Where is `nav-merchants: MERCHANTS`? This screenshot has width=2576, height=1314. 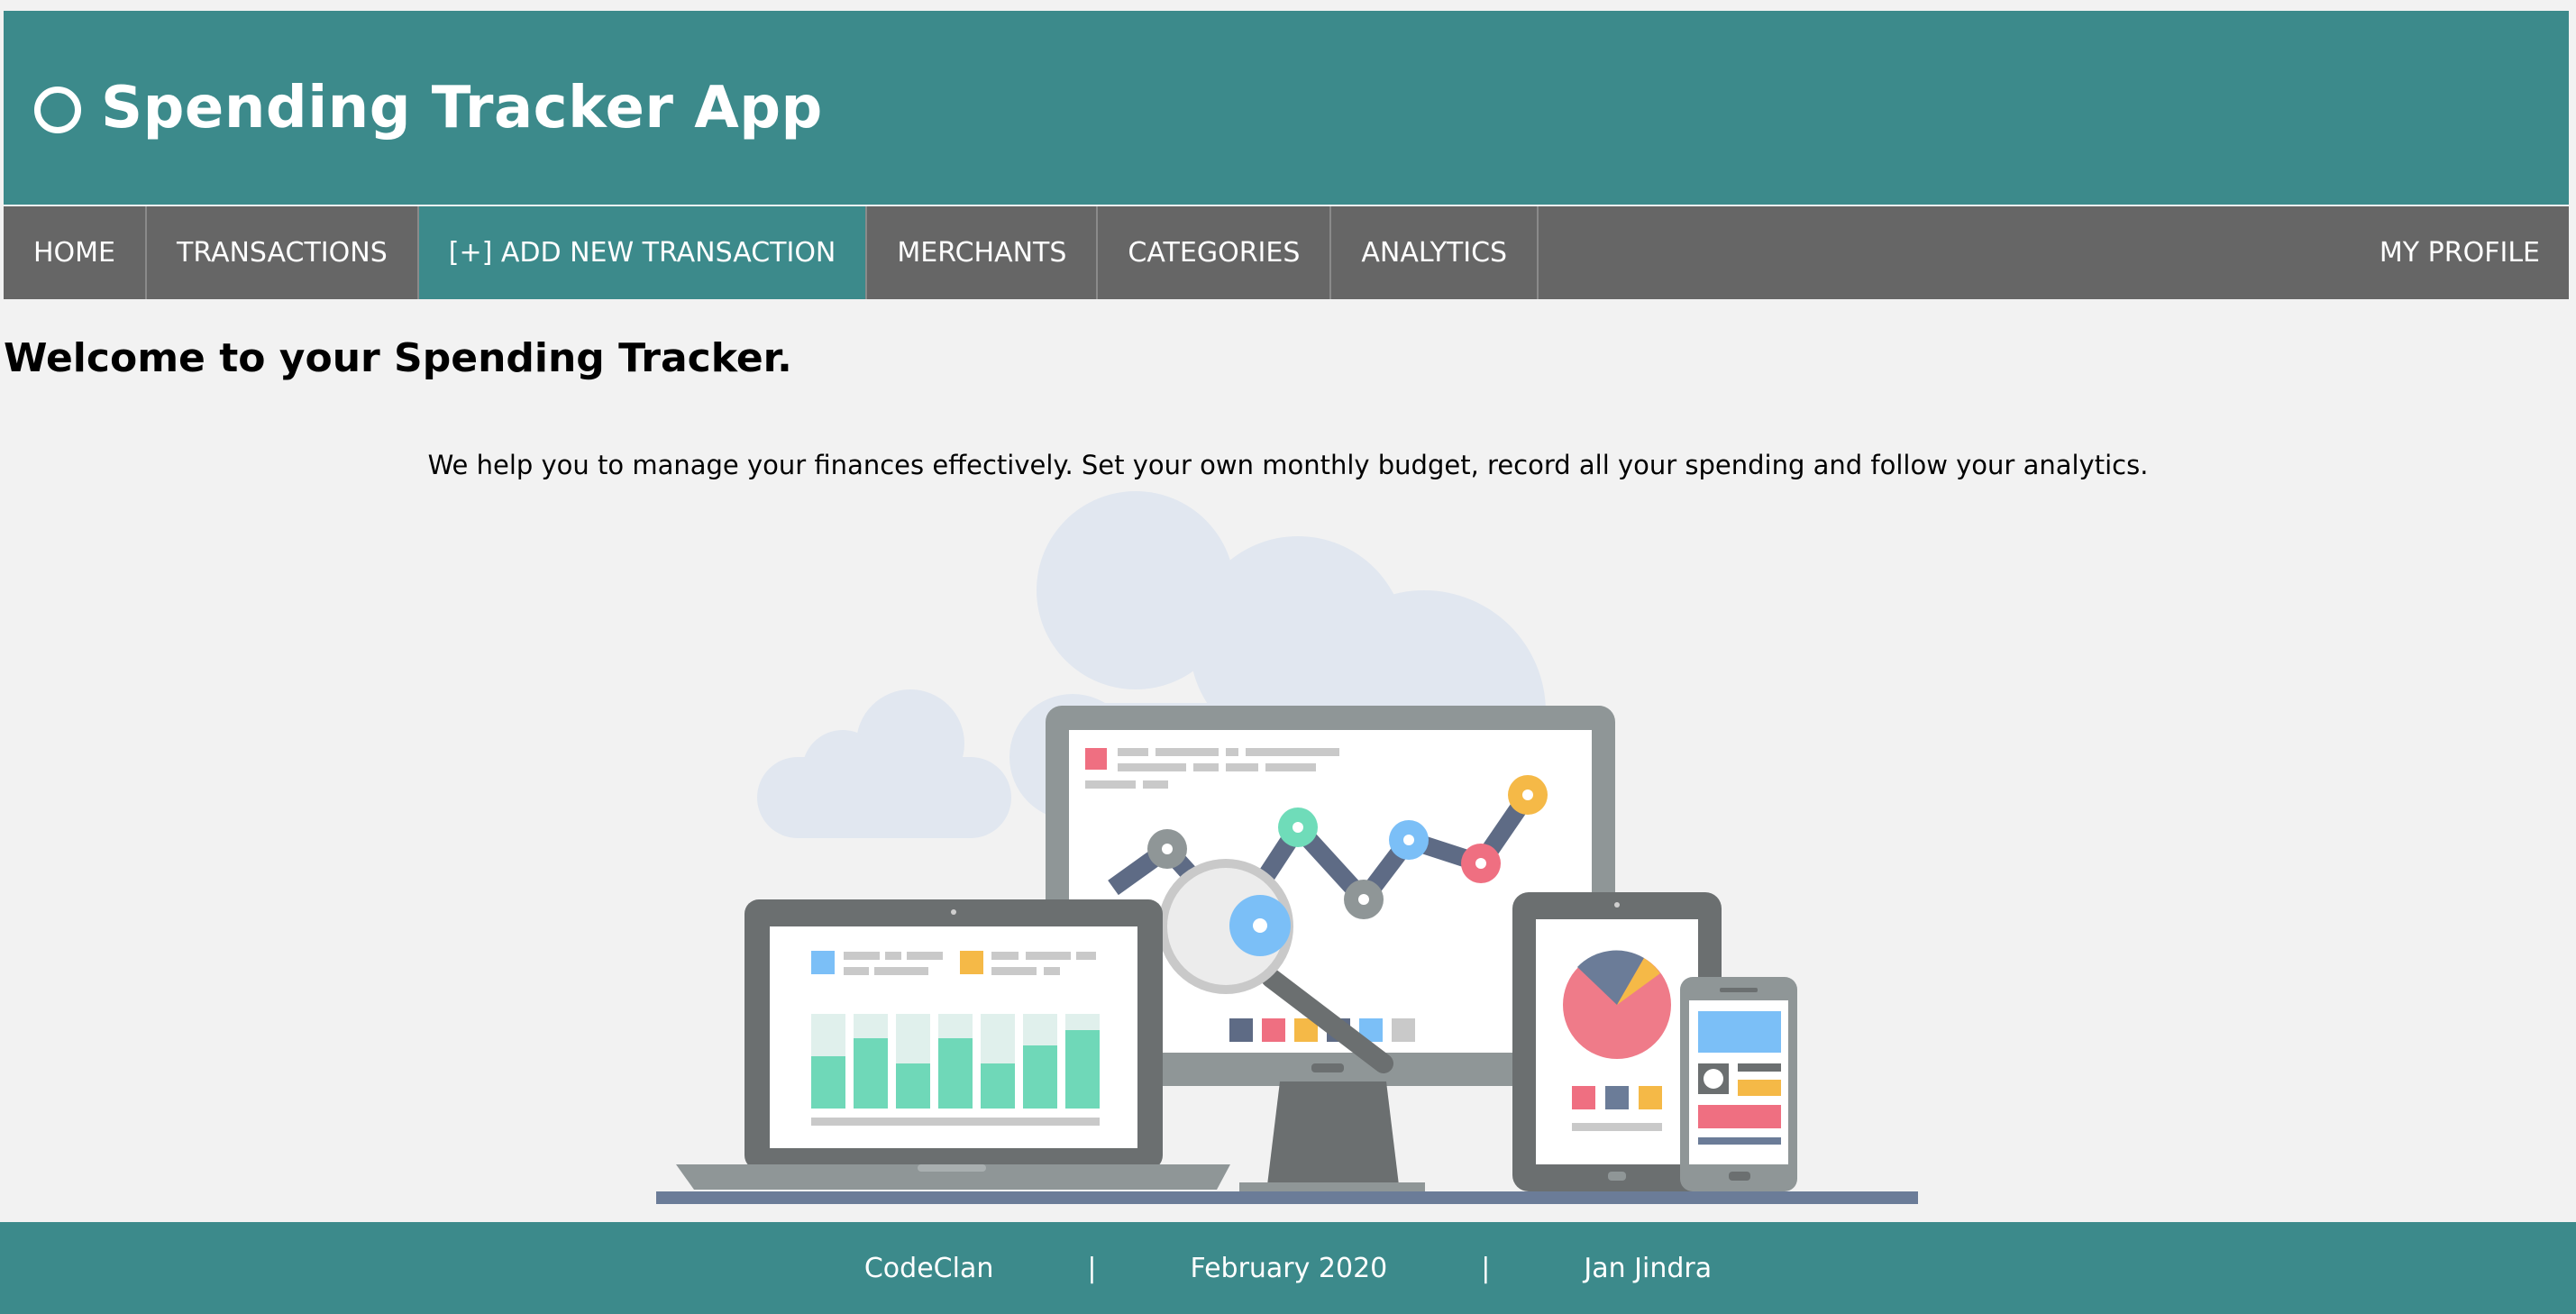
nav-merchants: MERCHANTS is located at coordinates (983, 252).